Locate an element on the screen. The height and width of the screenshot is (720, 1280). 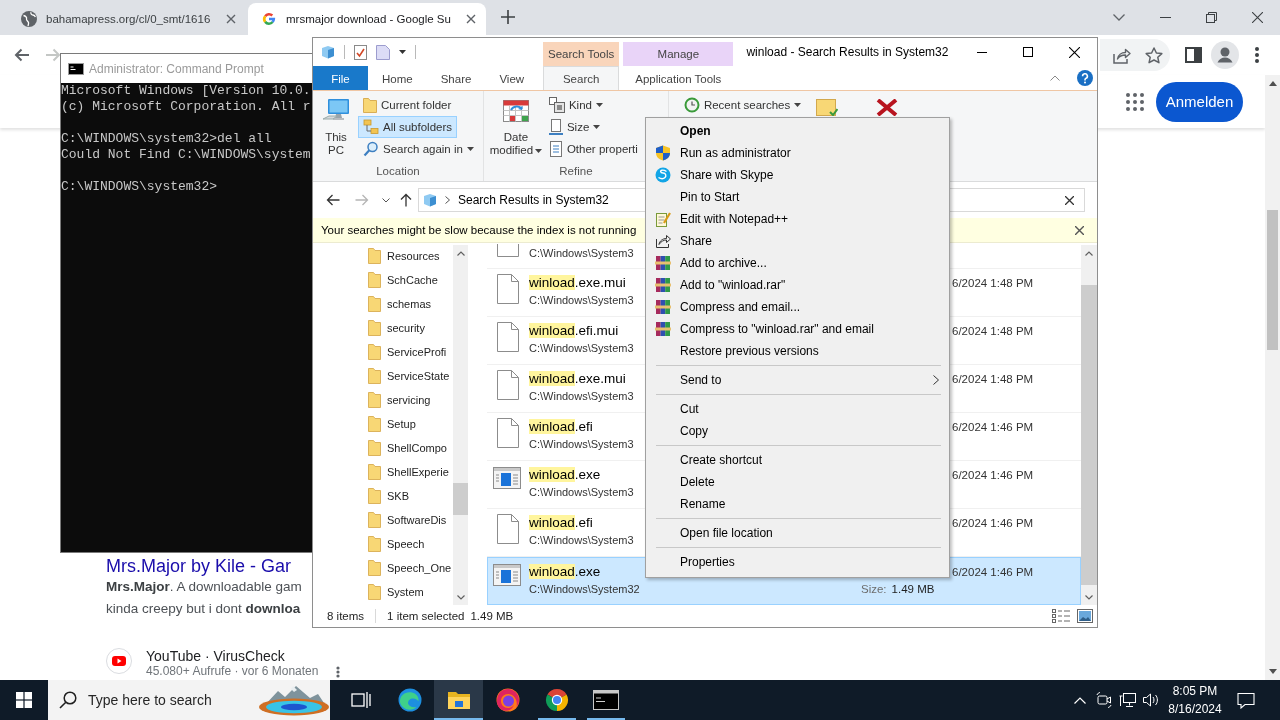
file-size: 1.49 MB is located at coordinates (913, 589).